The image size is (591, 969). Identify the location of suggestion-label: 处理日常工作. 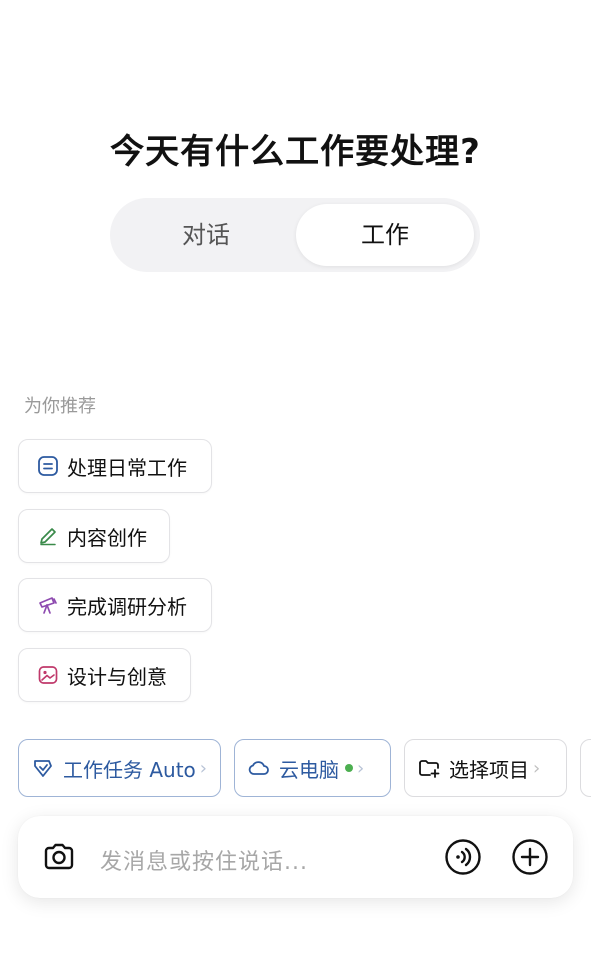
(127, 467).